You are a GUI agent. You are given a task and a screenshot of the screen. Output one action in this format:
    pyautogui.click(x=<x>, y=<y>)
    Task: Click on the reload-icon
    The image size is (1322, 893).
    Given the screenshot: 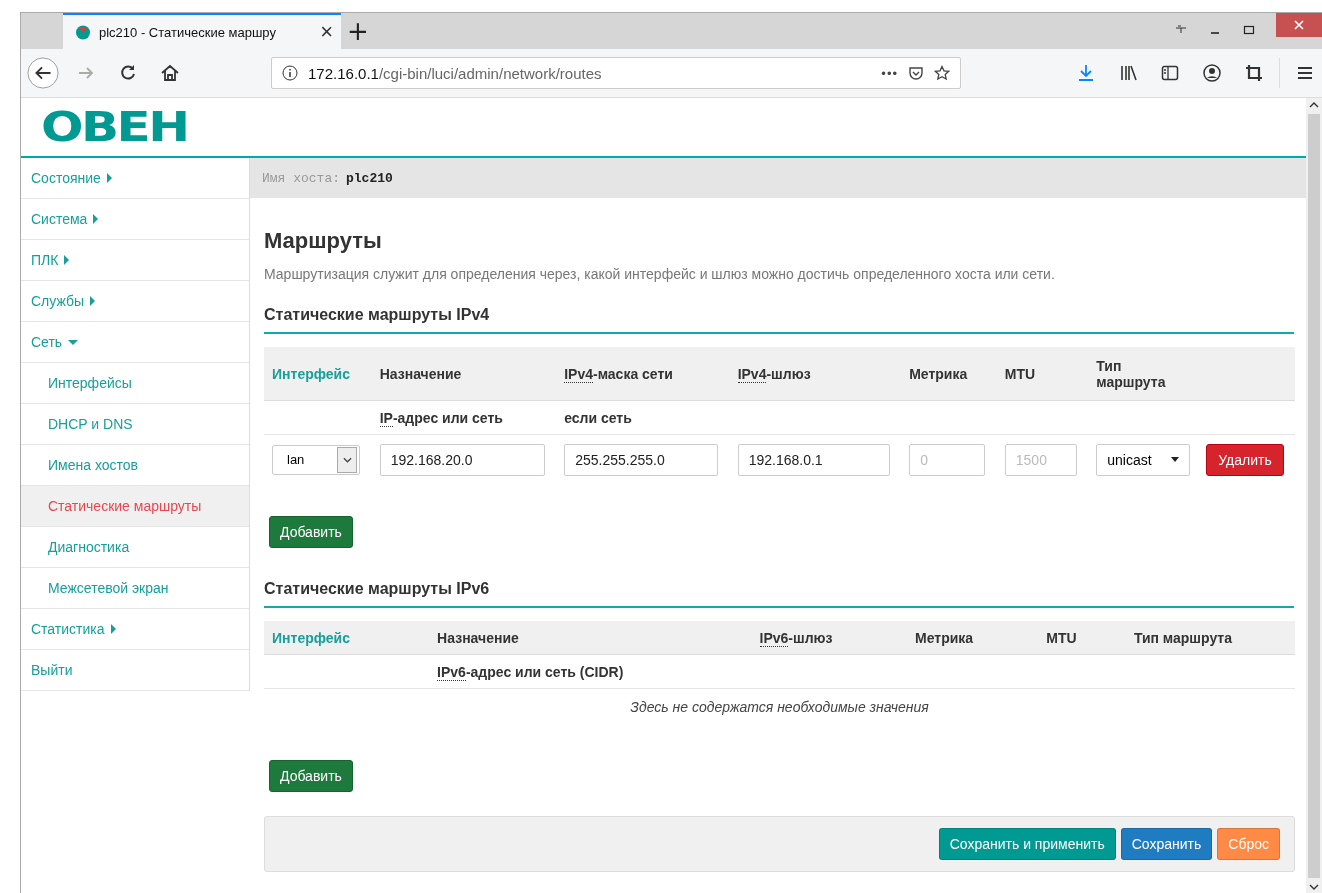 What is the action you would take?
    pyautogui.click(x=128, y=73)
    